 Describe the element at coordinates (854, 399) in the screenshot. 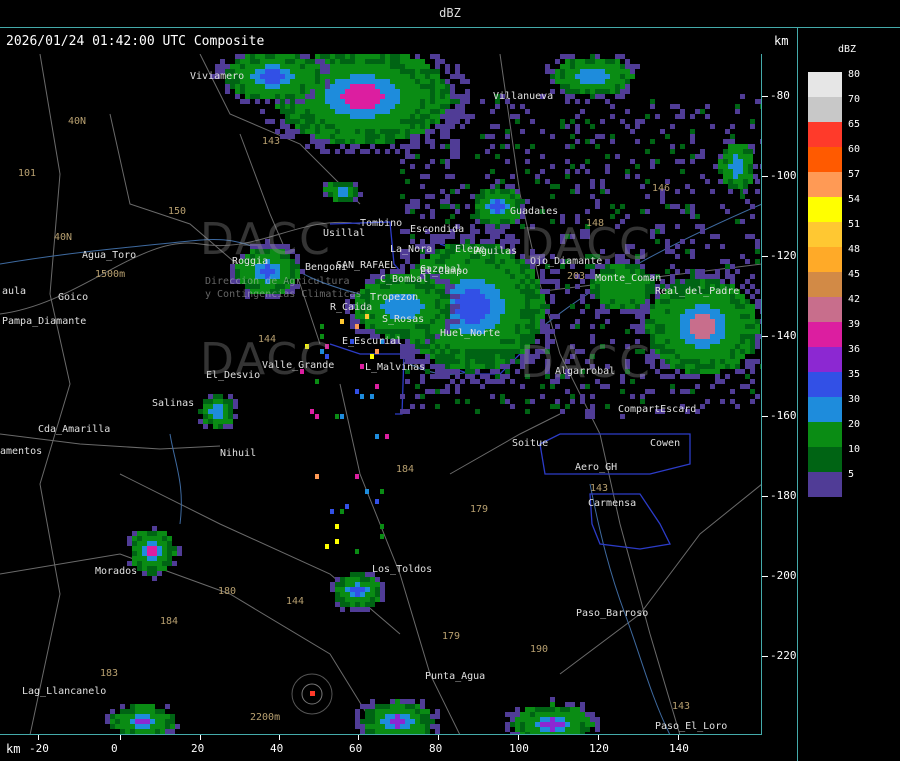

I see `legend-level-label: 30` at that location.